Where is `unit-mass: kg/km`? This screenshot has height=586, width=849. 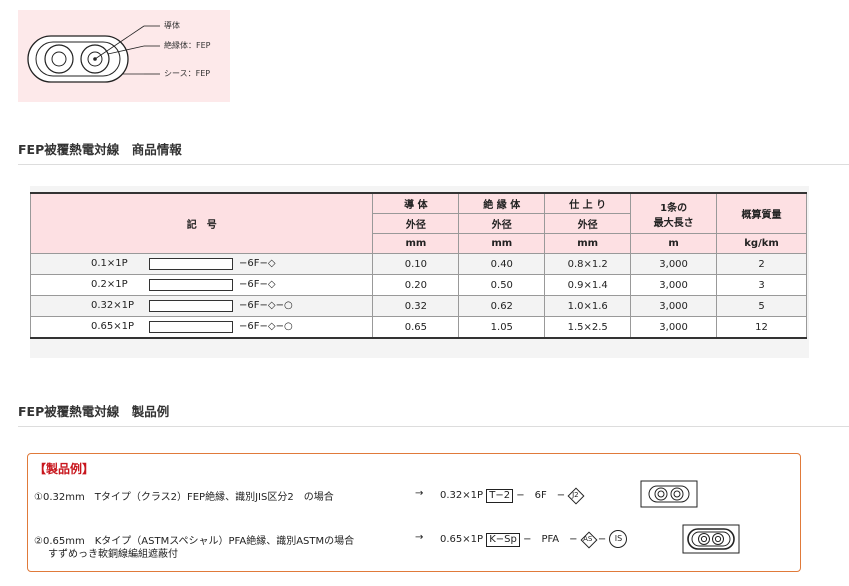
unit-mass: kg/km is located at coordinates (761, 243).